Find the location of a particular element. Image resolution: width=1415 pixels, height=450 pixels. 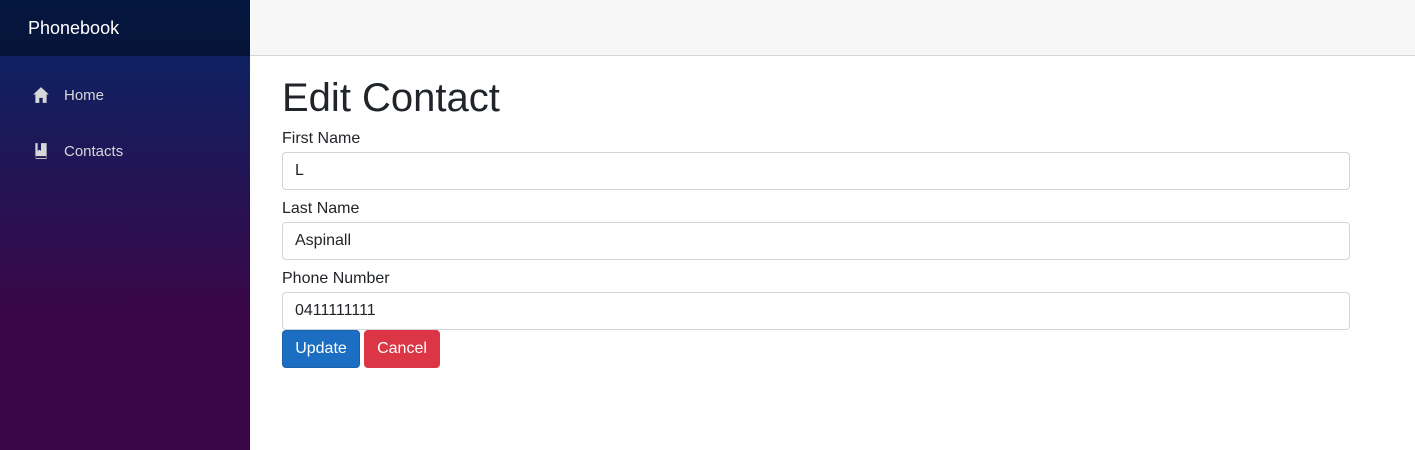

phone-label: Phone Number is located at coordinates (336, 278).